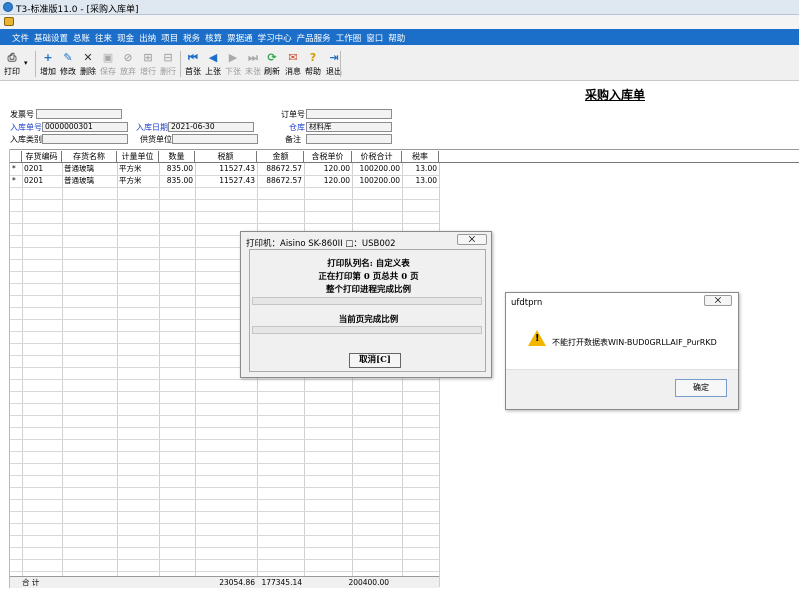 This screenshot has height=589, width=799. I want to click on warehouse-field: 材料库, so click(349, 127).